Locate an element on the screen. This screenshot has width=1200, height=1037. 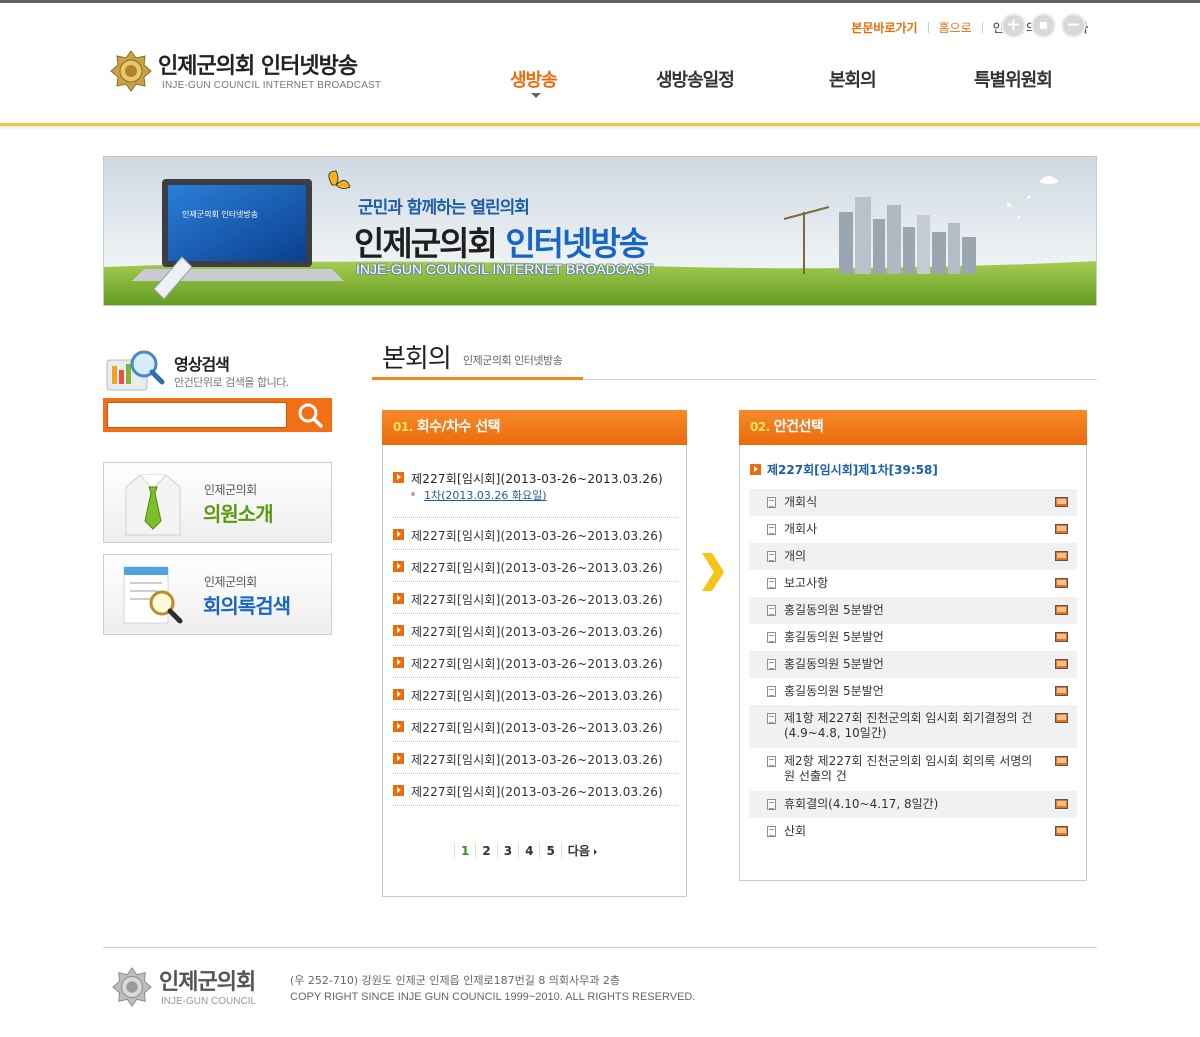
agenda-panel-title: 안건선택 is located at coordinates (798, 427).